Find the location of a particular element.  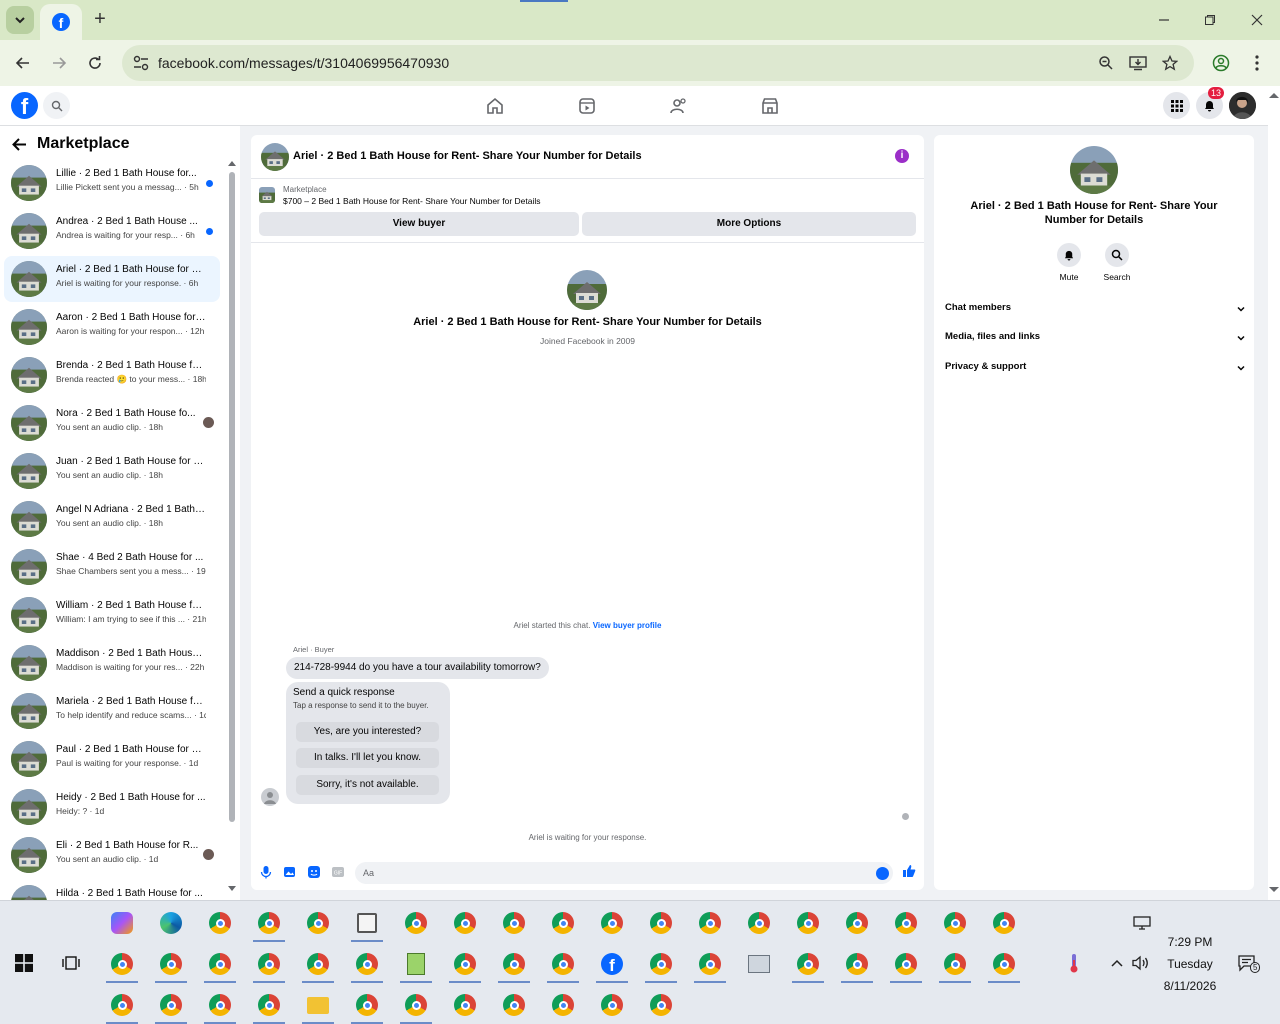

app-window-icon is located at coordinates (367, 923).